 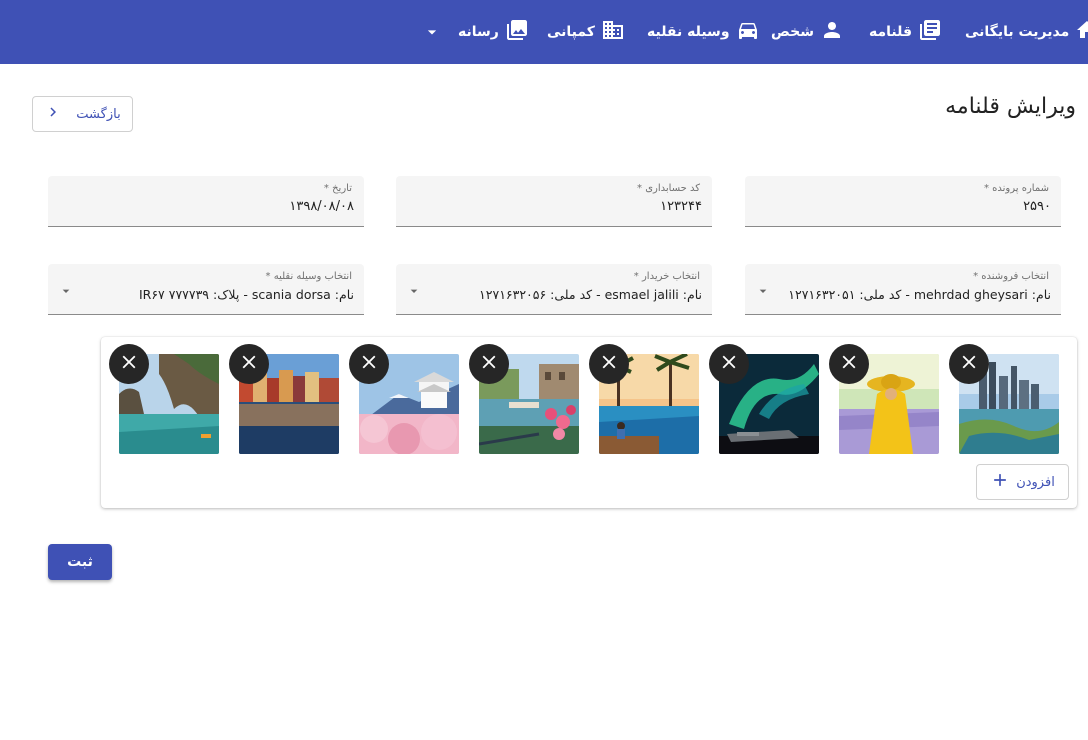 What do you see at coordinates (666, 276) in the screenshot?
I see `buyer-label: انتخاب خریدار *` at bounding box center [666, 276].